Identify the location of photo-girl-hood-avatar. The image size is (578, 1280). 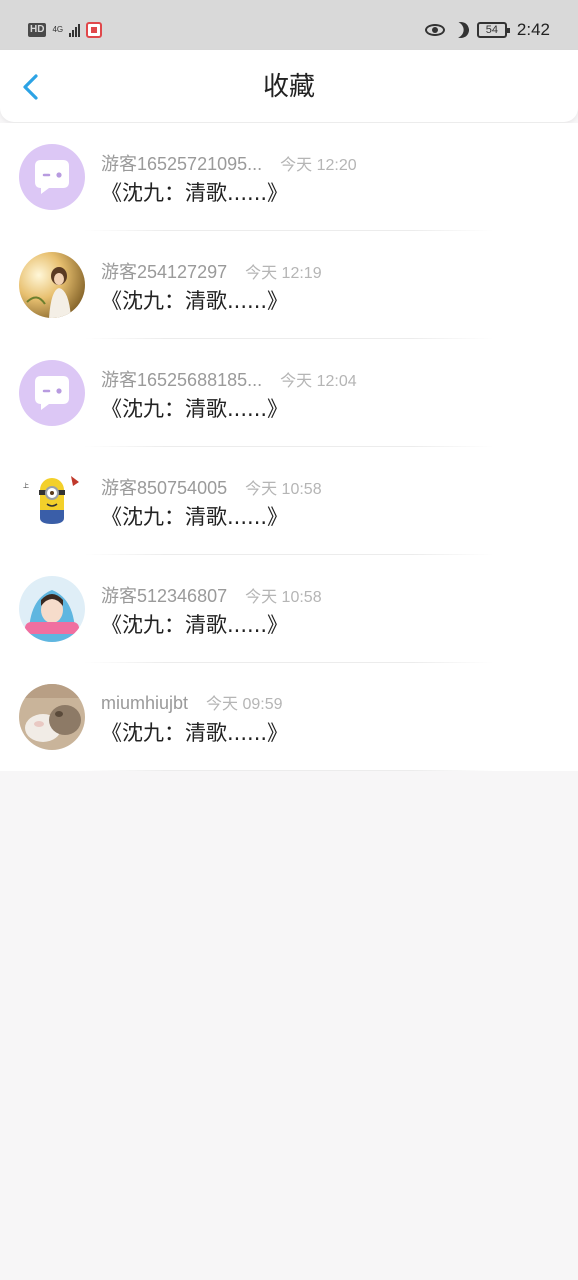
(52, 609).